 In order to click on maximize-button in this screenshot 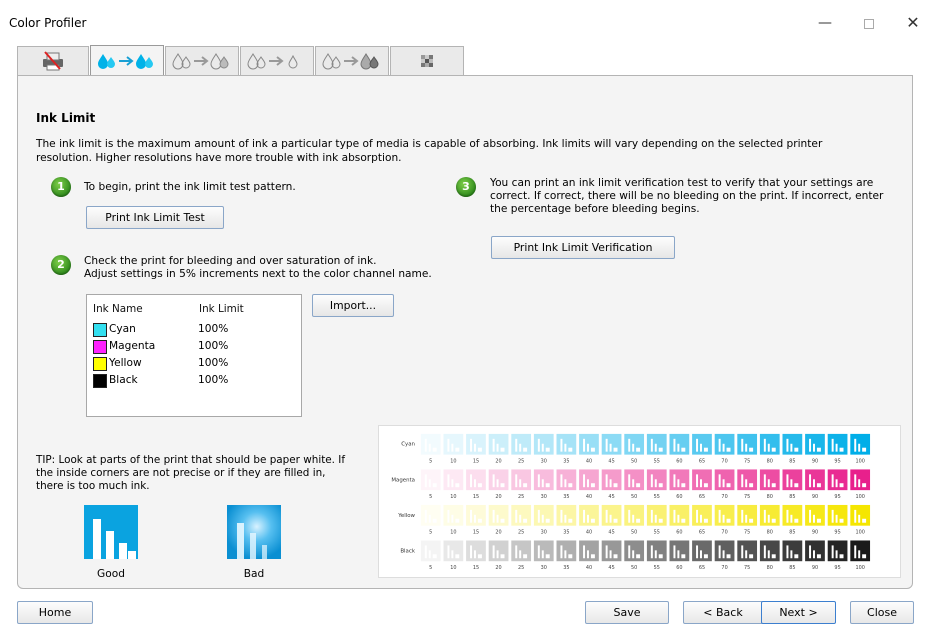, I will do `click(869, 23)`.